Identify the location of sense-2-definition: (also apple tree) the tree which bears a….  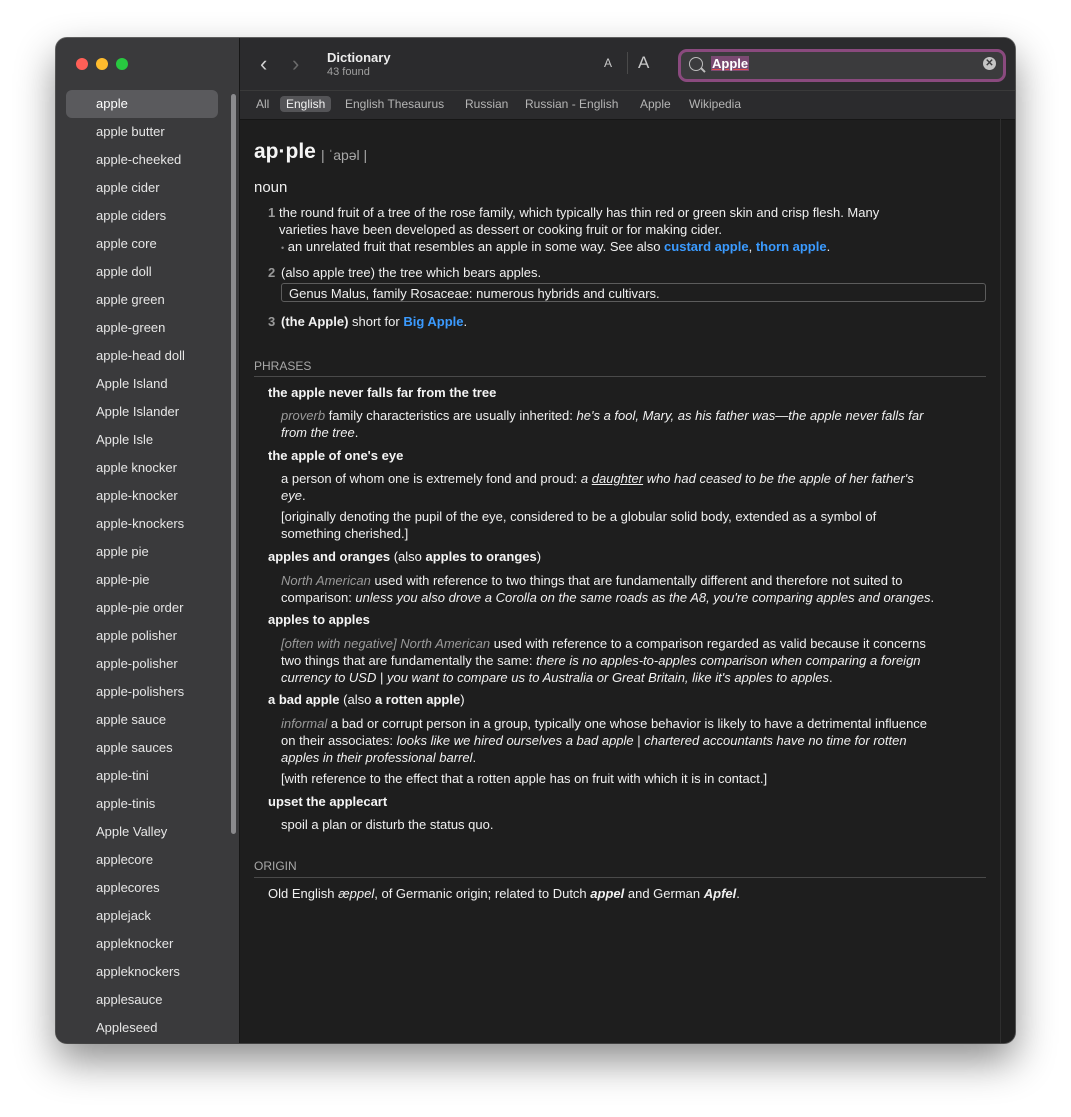
(411, 272).